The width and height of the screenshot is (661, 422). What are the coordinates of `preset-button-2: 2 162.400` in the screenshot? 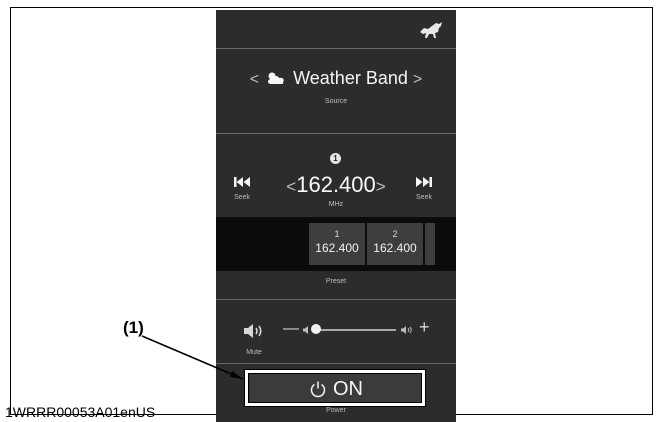 It's located at (395, 244).